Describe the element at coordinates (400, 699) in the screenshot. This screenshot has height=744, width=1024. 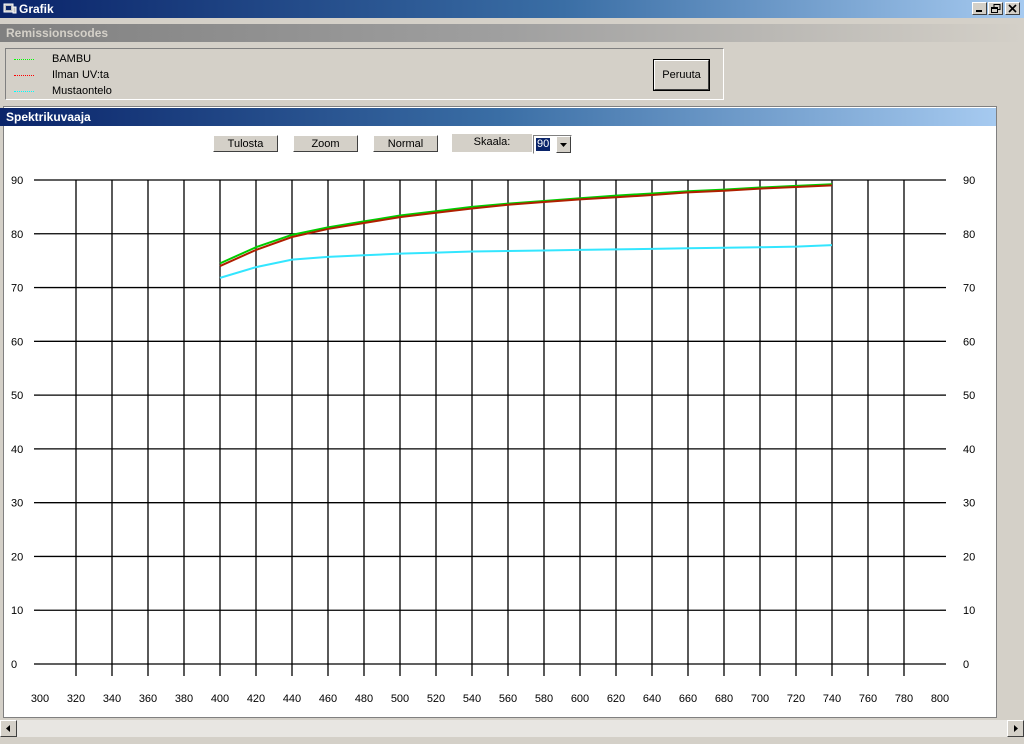
I see `x-tick-label: 500` at that location.